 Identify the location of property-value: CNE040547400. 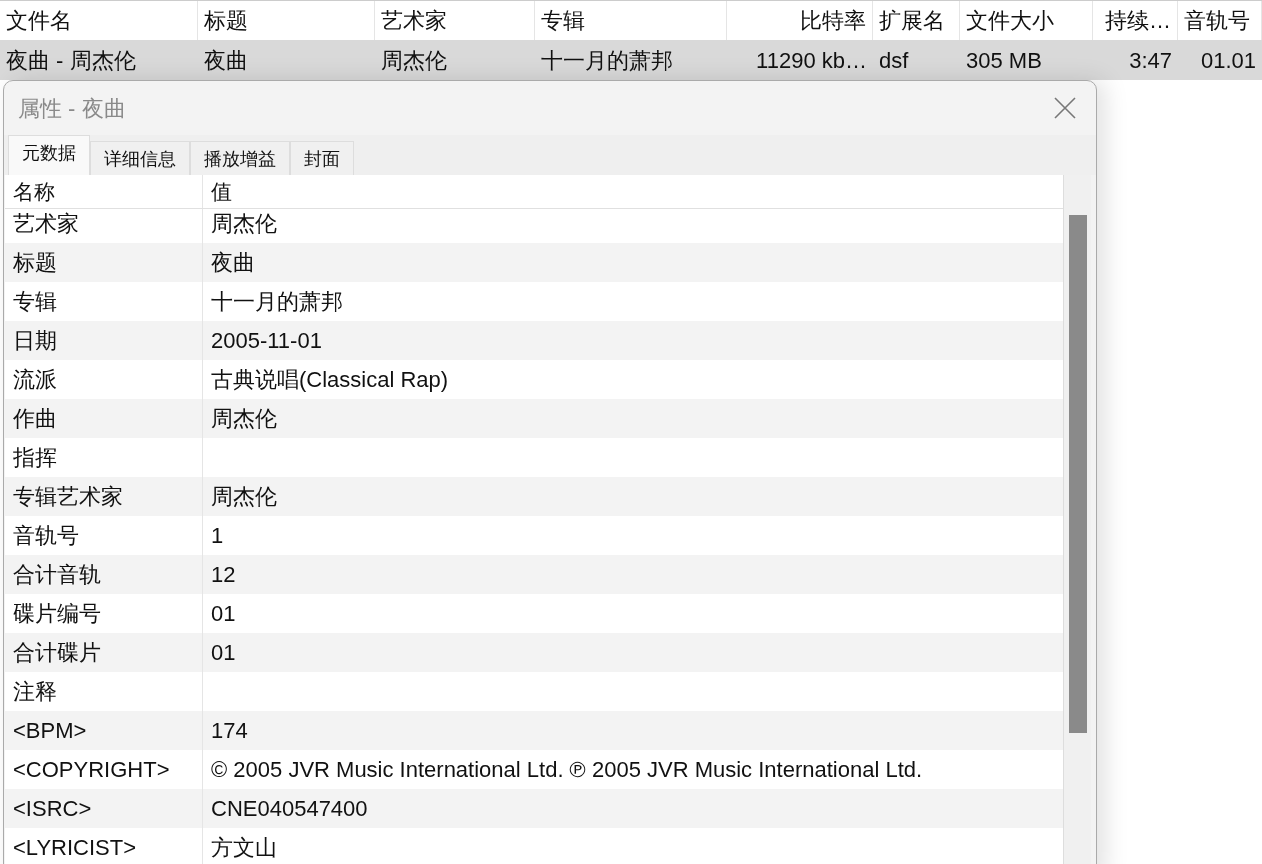
(289, 809).